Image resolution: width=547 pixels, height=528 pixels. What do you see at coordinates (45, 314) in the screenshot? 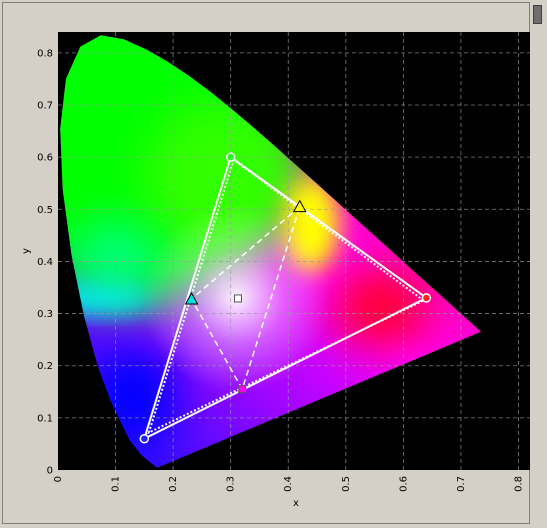
I see `y-tick-label: 0.3` at bounding box center [45, 314].